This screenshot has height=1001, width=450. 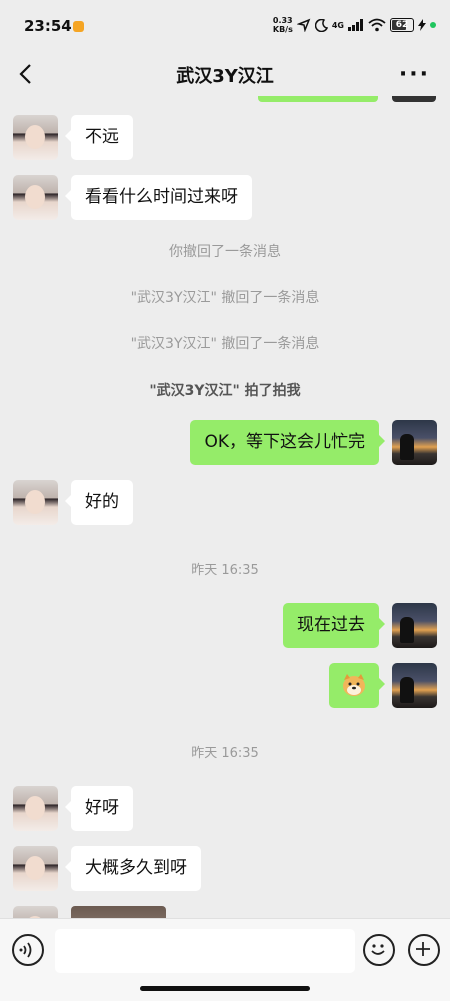 What do you see at coordinates (205, 951) in the screenshot?
I see `message-input` at bounding box center [205, 951].